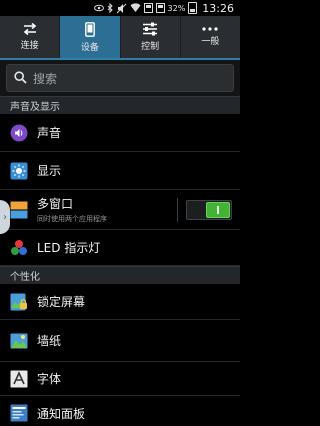 The height and width of the screenshot is (426, 320). What do you see at coordinates (89, 47) in the screenshot?
I see `tab-label: 设备` at bounding box center [89, 47].